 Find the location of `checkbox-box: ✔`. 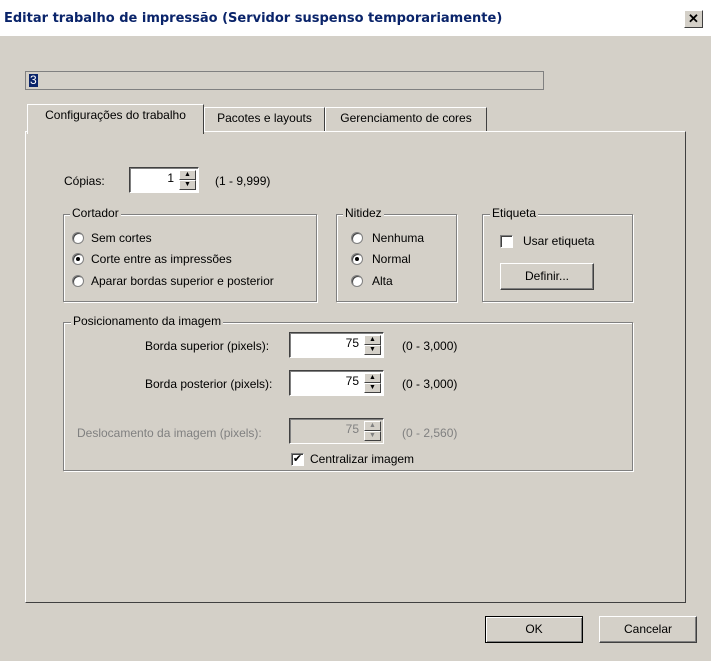

checkbox-box: ✔ is located at coordinates (297, 459).